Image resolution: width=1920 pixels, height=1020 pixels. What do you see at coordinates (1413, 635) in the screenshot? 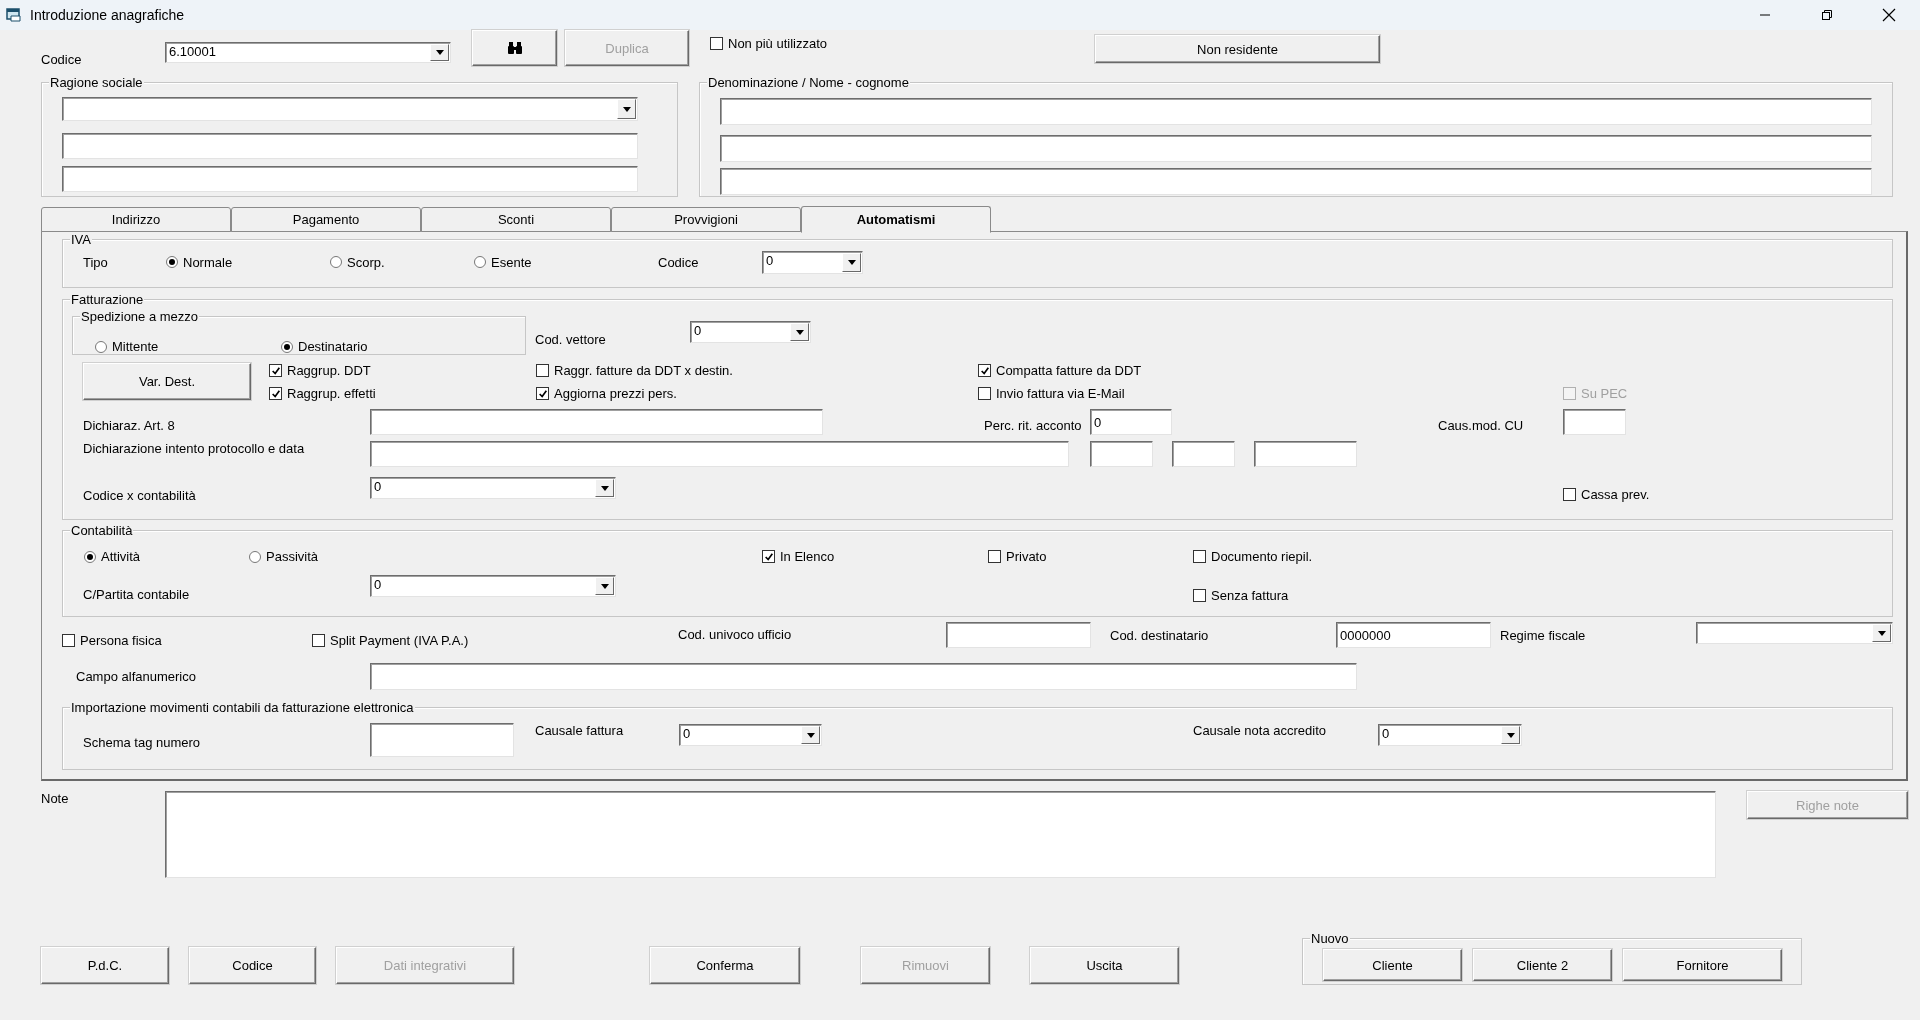
I see `input-field: 0000000` at bounding box center [1413, 635].